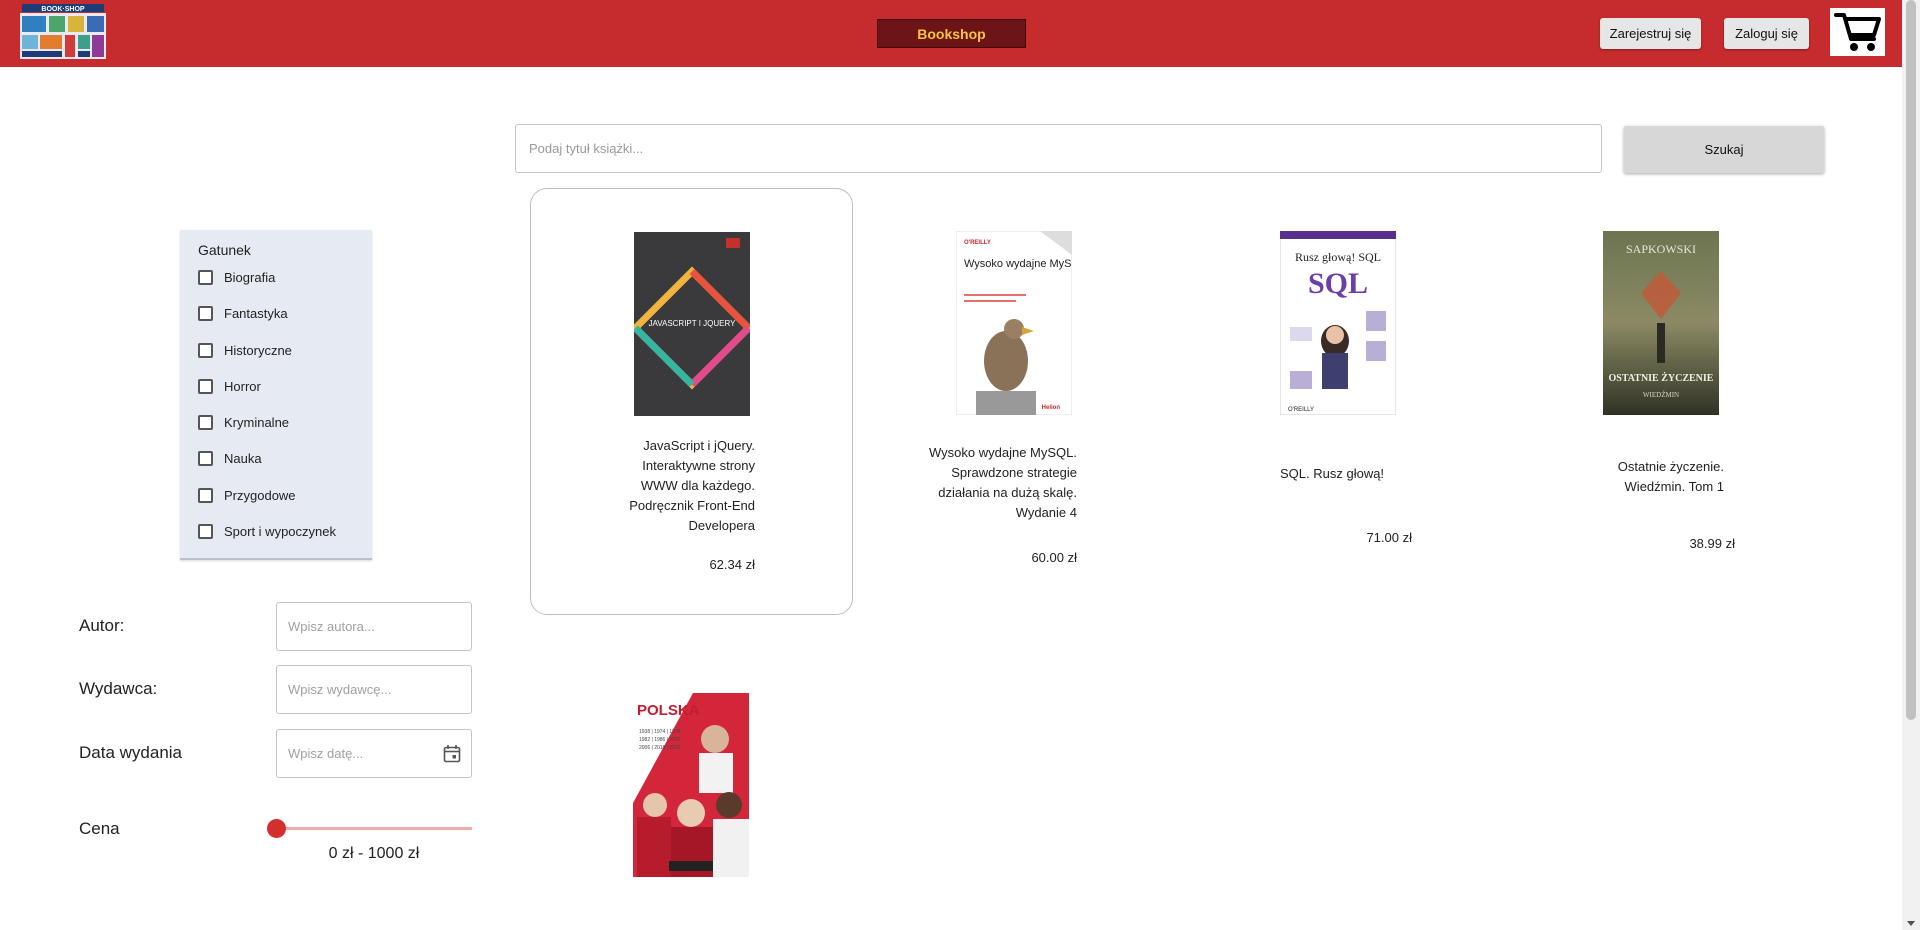  I want to click on svg-text: 1982 | 1986 | 2002, so click(660, 740).